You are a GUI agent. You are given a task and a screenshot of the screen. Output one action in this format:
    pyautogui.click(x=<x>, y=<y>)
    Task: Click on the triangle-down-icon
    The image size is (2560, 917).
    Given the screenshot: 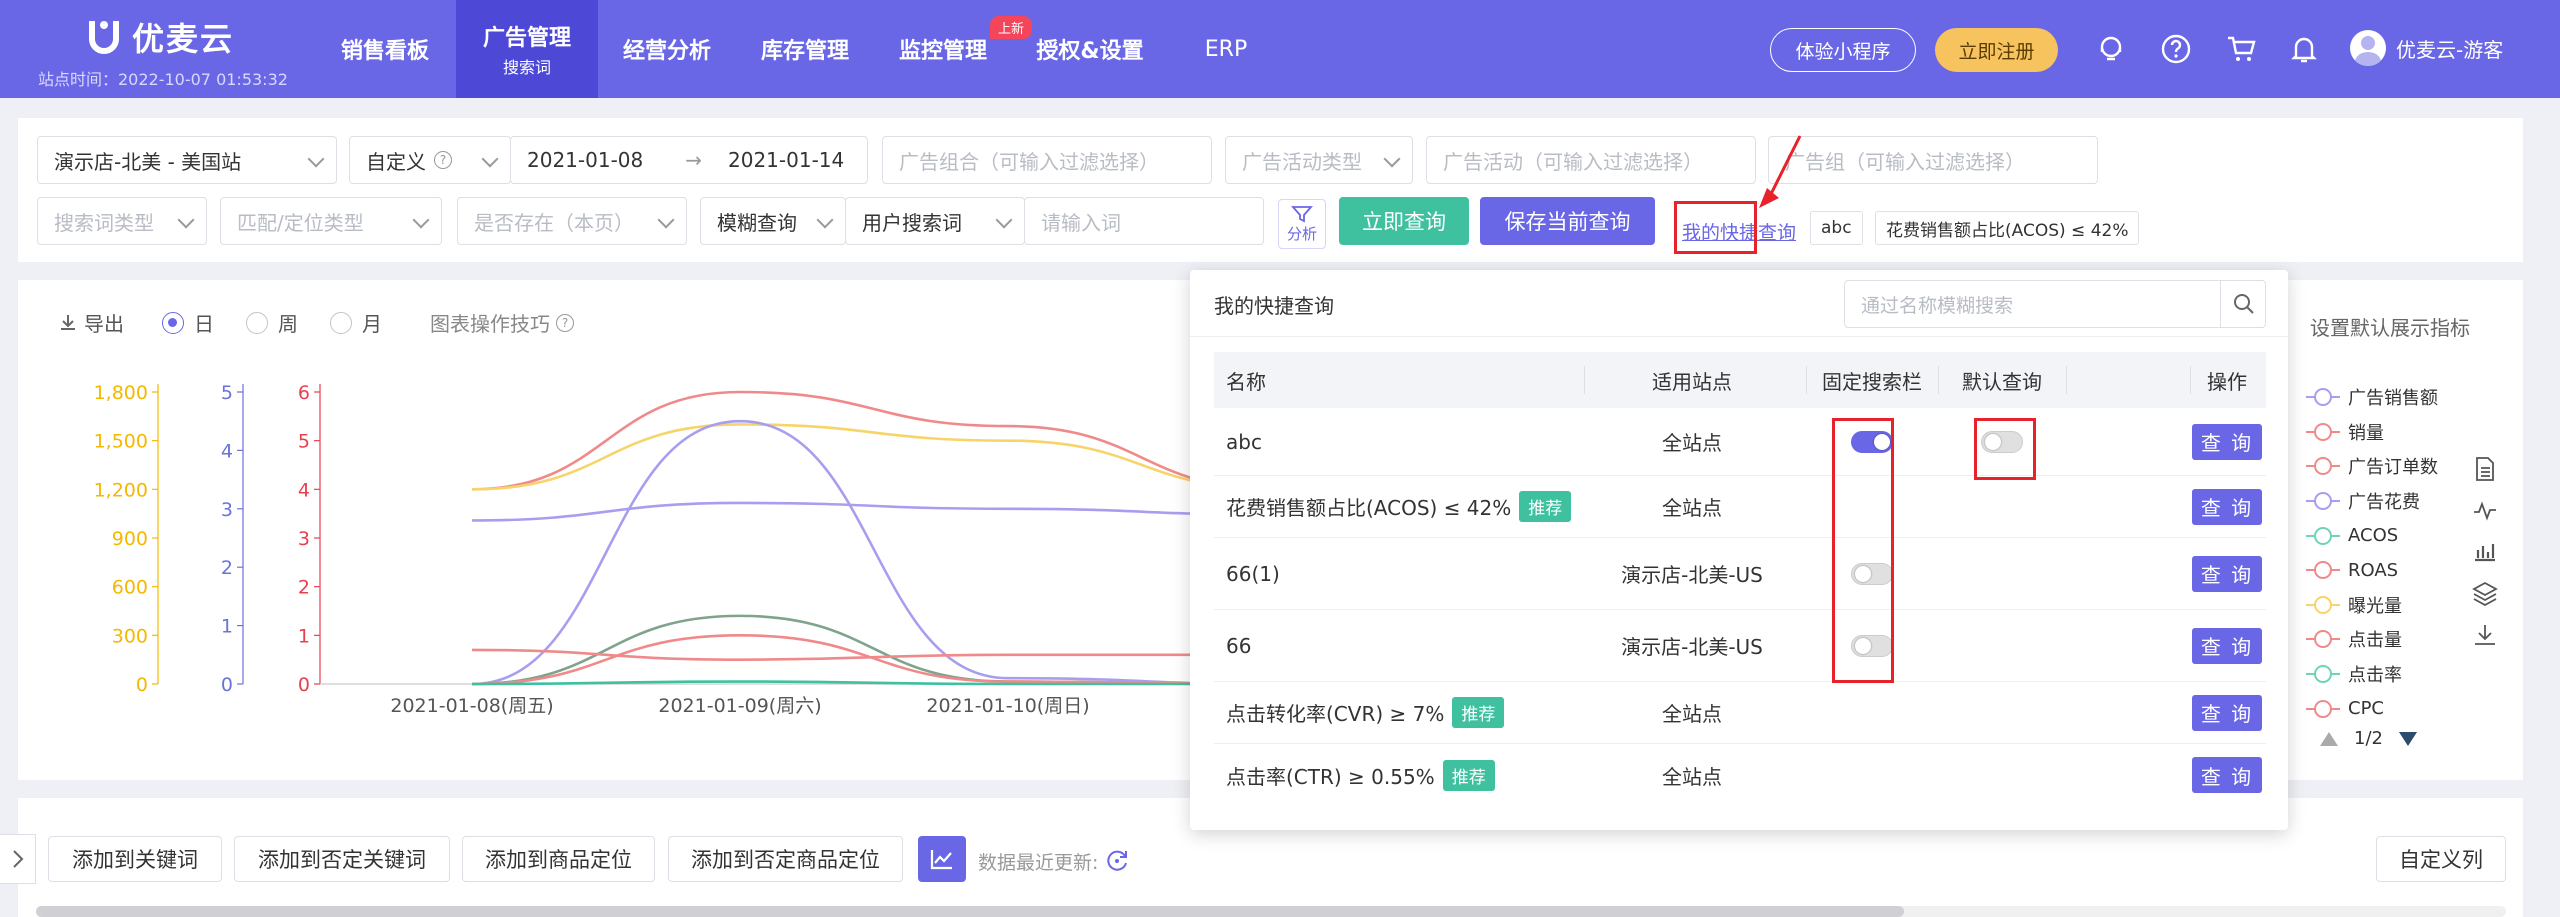 What is the action you would take?
    pyautogui.click(x=2408, y=739)
    